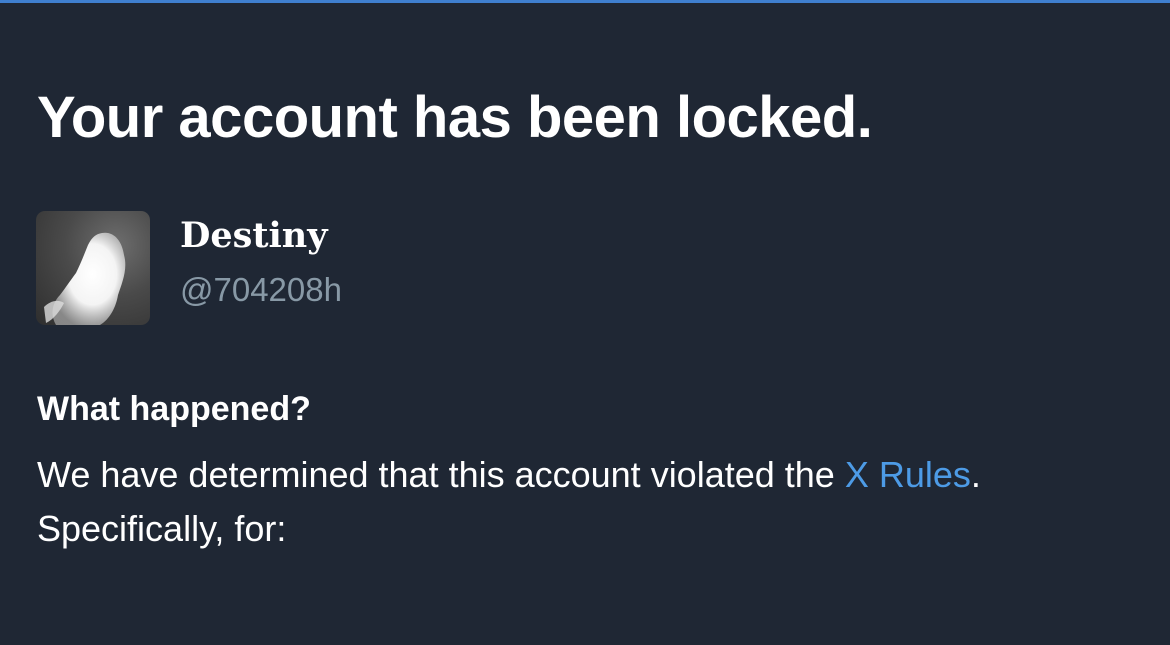  What do you see at coordinates (174, 409) in the screenshot?
I see `what-happened-heading: What happened?` at bounding box center [174, 409].